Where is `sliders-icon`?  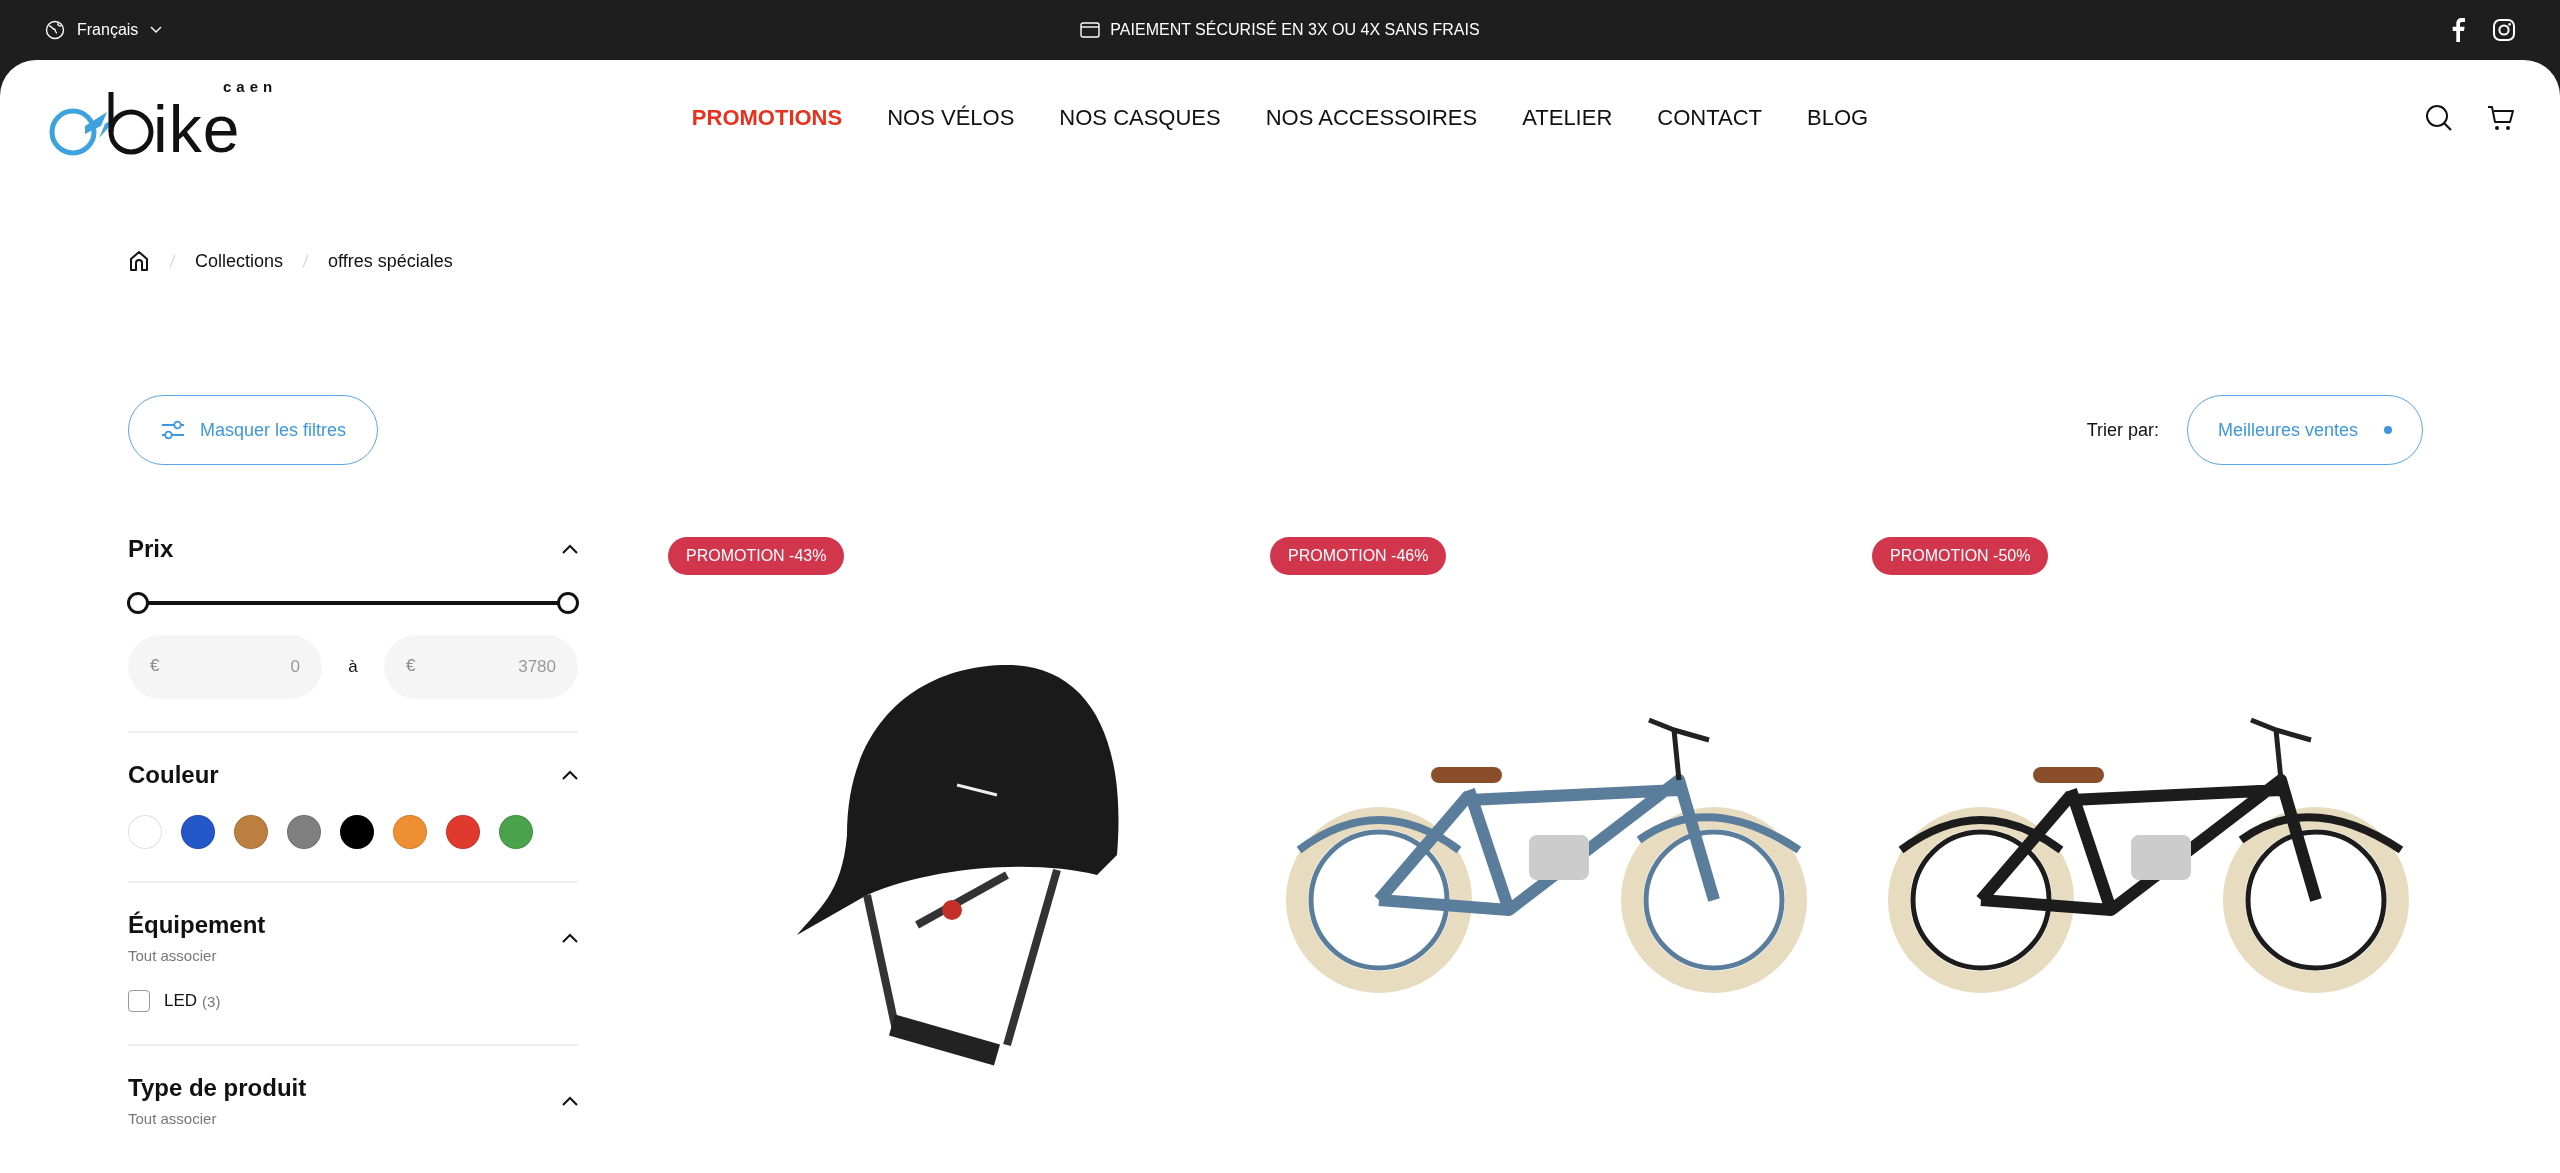
sliders-icon is located at coordinates (172, 430).